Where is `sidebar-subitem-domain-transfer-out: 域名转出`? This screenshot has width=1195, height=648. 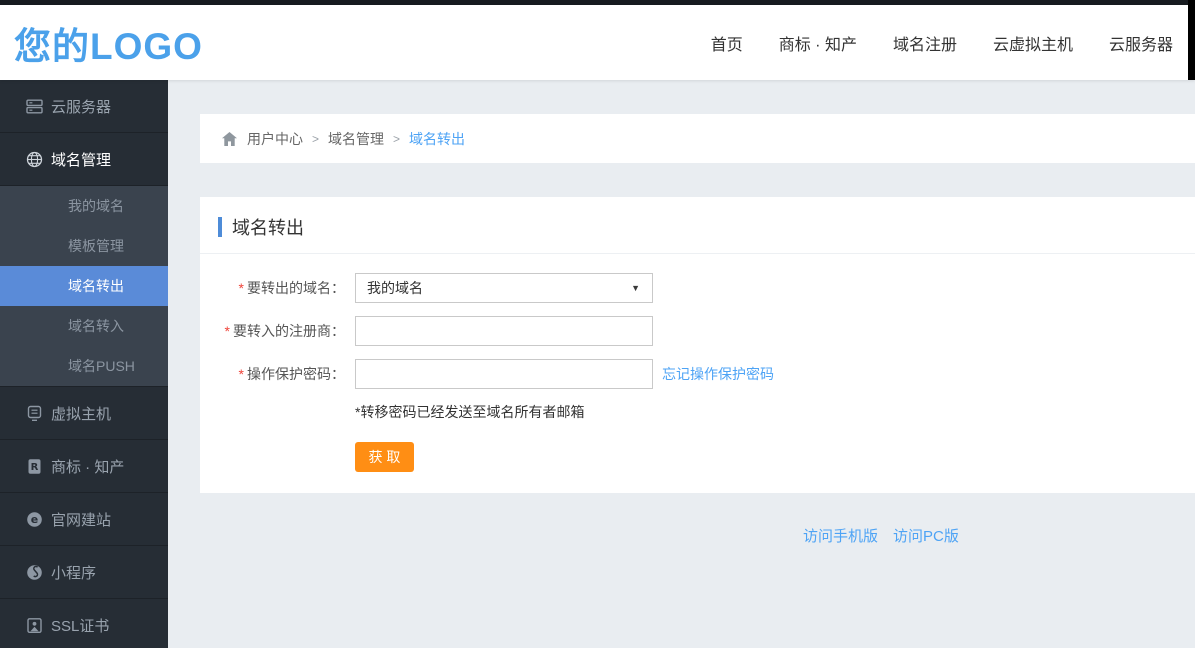 sidebar-subitem-domain-transfer-out: 域名转出 is located at coordinates (84, 286).